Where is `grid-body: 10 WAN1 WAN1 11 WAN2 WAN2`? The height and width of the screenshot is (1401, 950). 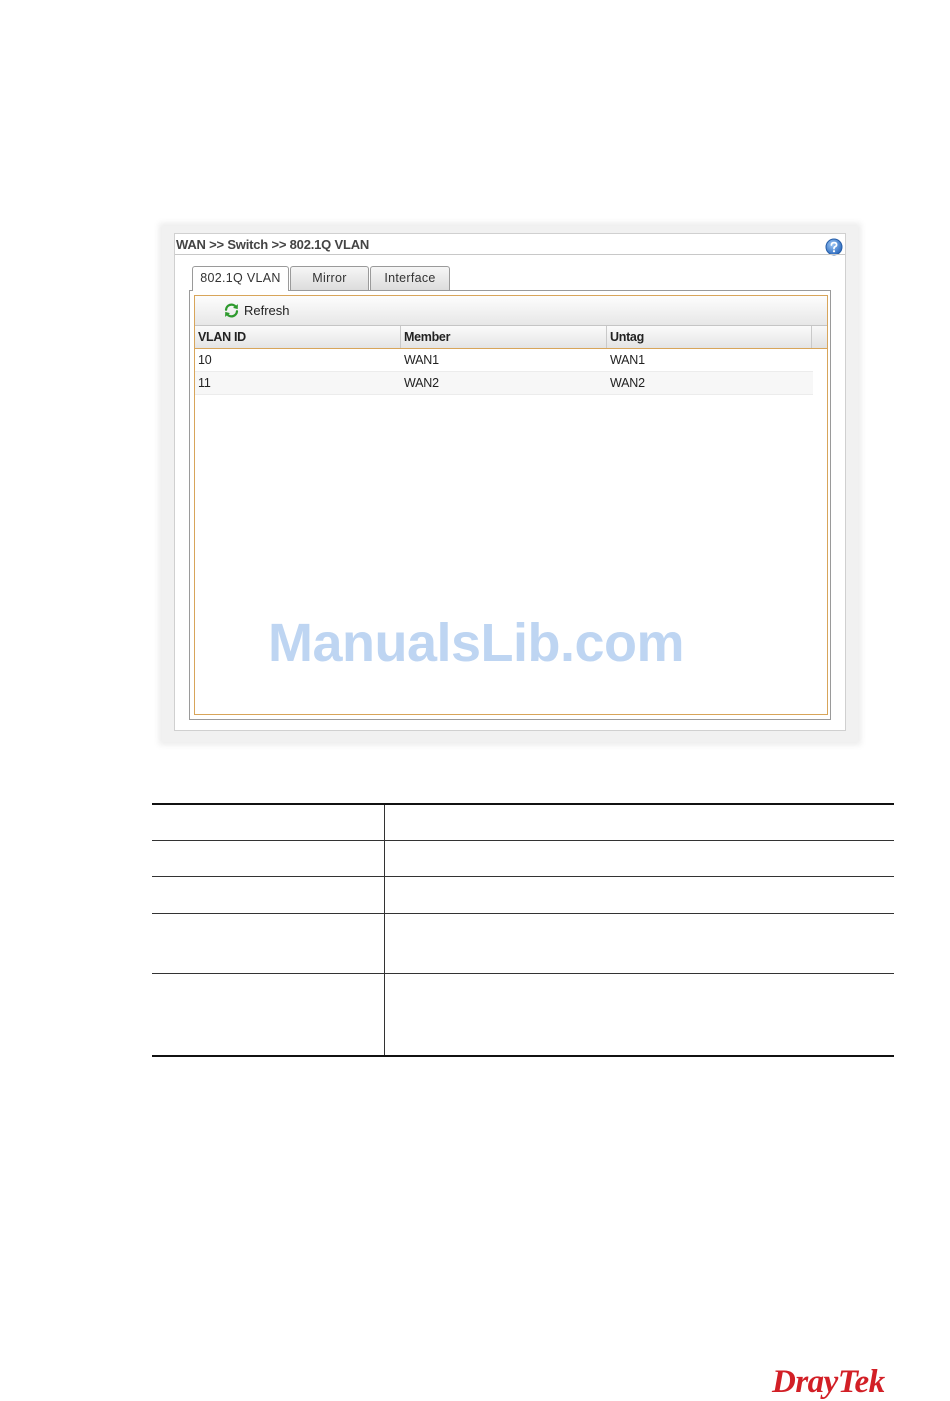 grid-body: 10 WAN1 WAN1 11 WAN2 WAN2 is located at coordinates (504, 372).